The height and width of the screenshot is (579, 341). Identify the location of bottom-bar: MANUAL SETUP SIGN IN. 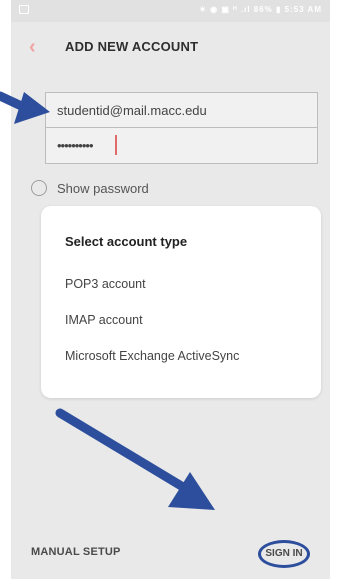
(170, 554).